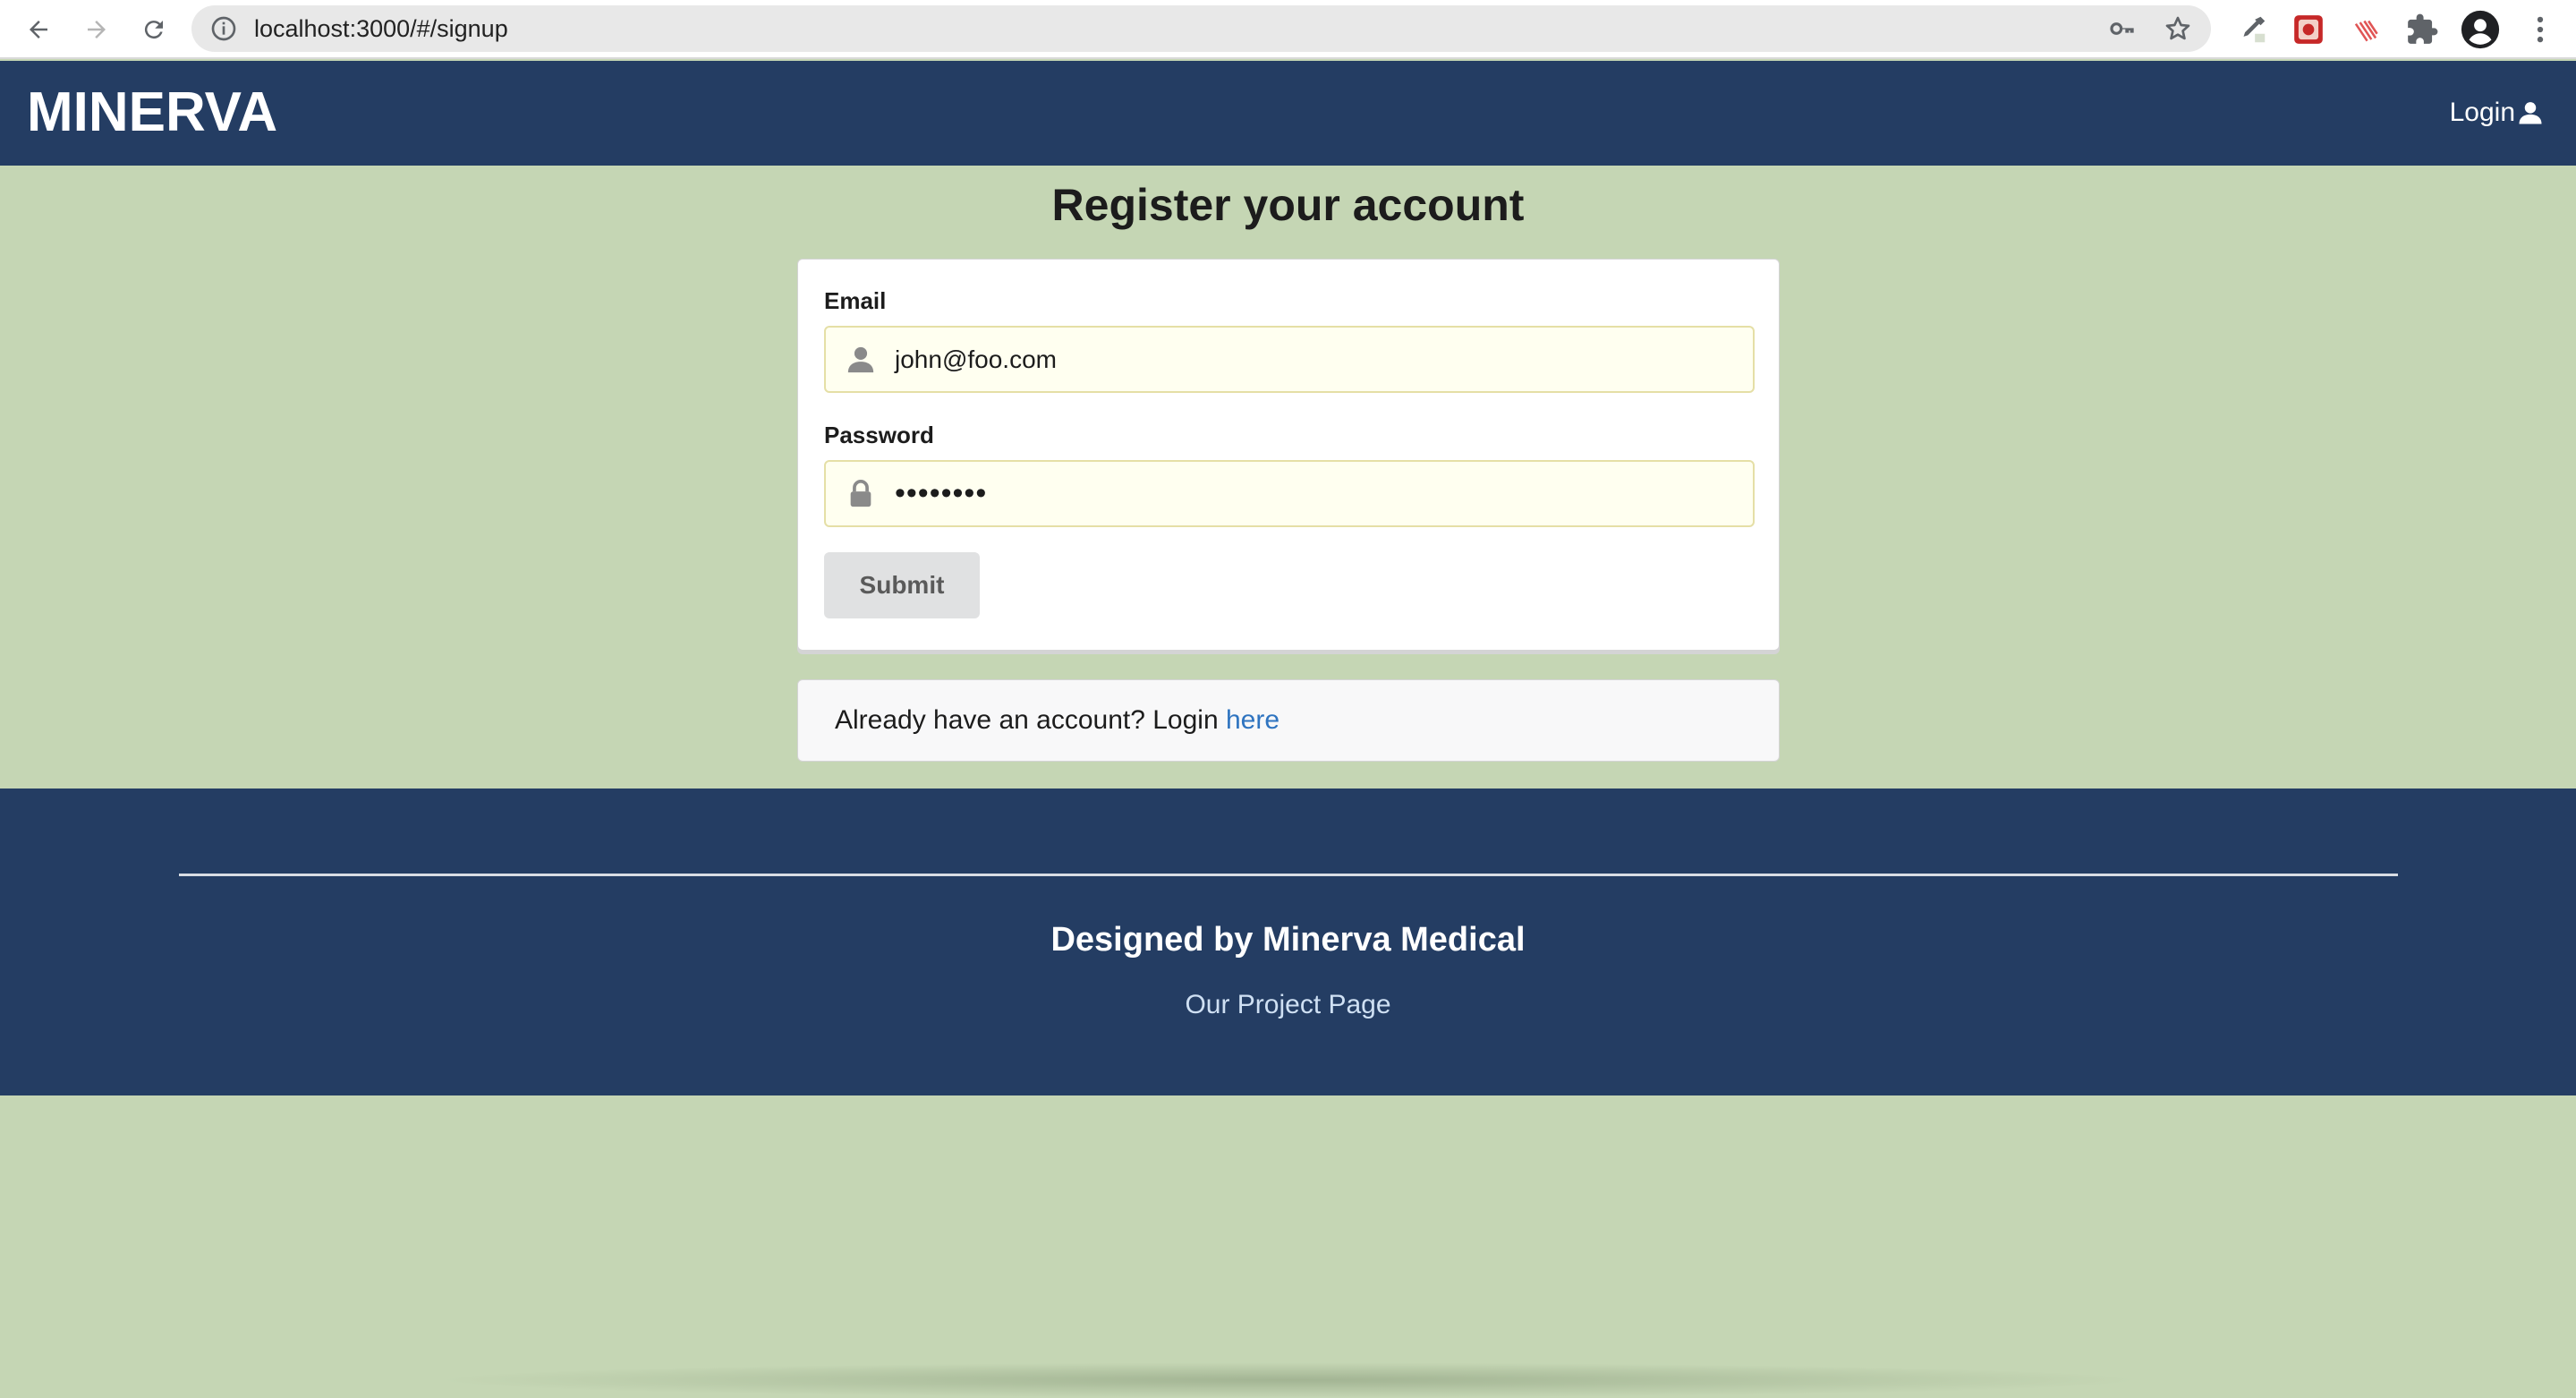  I want to click on profile-icon, so click(2480, 30).